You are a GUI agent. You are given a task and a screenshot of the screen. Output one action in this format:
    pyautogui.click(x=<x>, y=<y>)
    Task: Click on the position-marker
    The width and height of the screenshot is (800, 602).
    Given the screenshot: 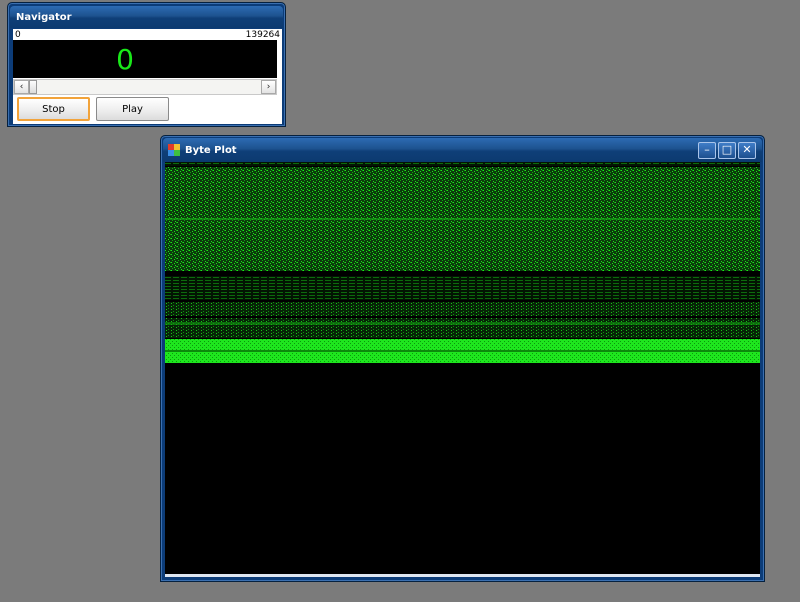 What is the action you would take?
    pyautogui.click(x=127, y=76)
    